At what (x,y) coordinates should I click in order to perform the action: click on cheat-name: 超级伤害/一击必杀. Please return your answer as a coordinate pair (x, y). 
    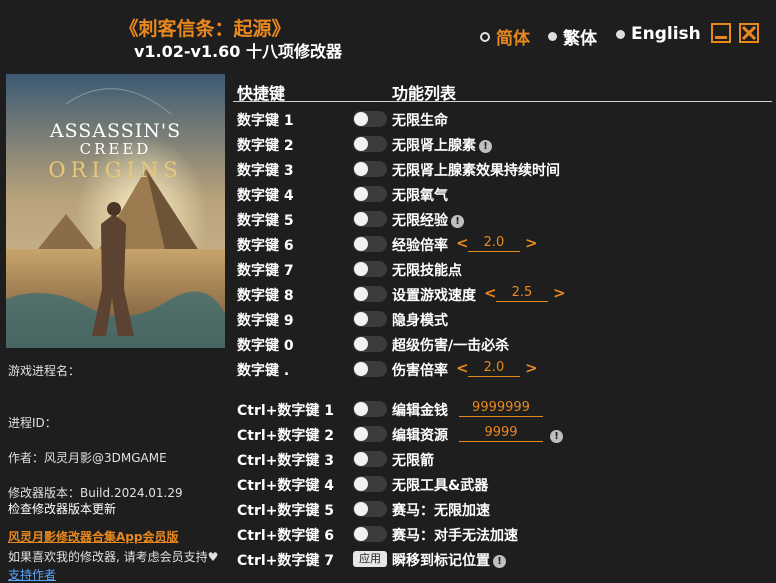
    Looking at the image, I should click on (450, 345).